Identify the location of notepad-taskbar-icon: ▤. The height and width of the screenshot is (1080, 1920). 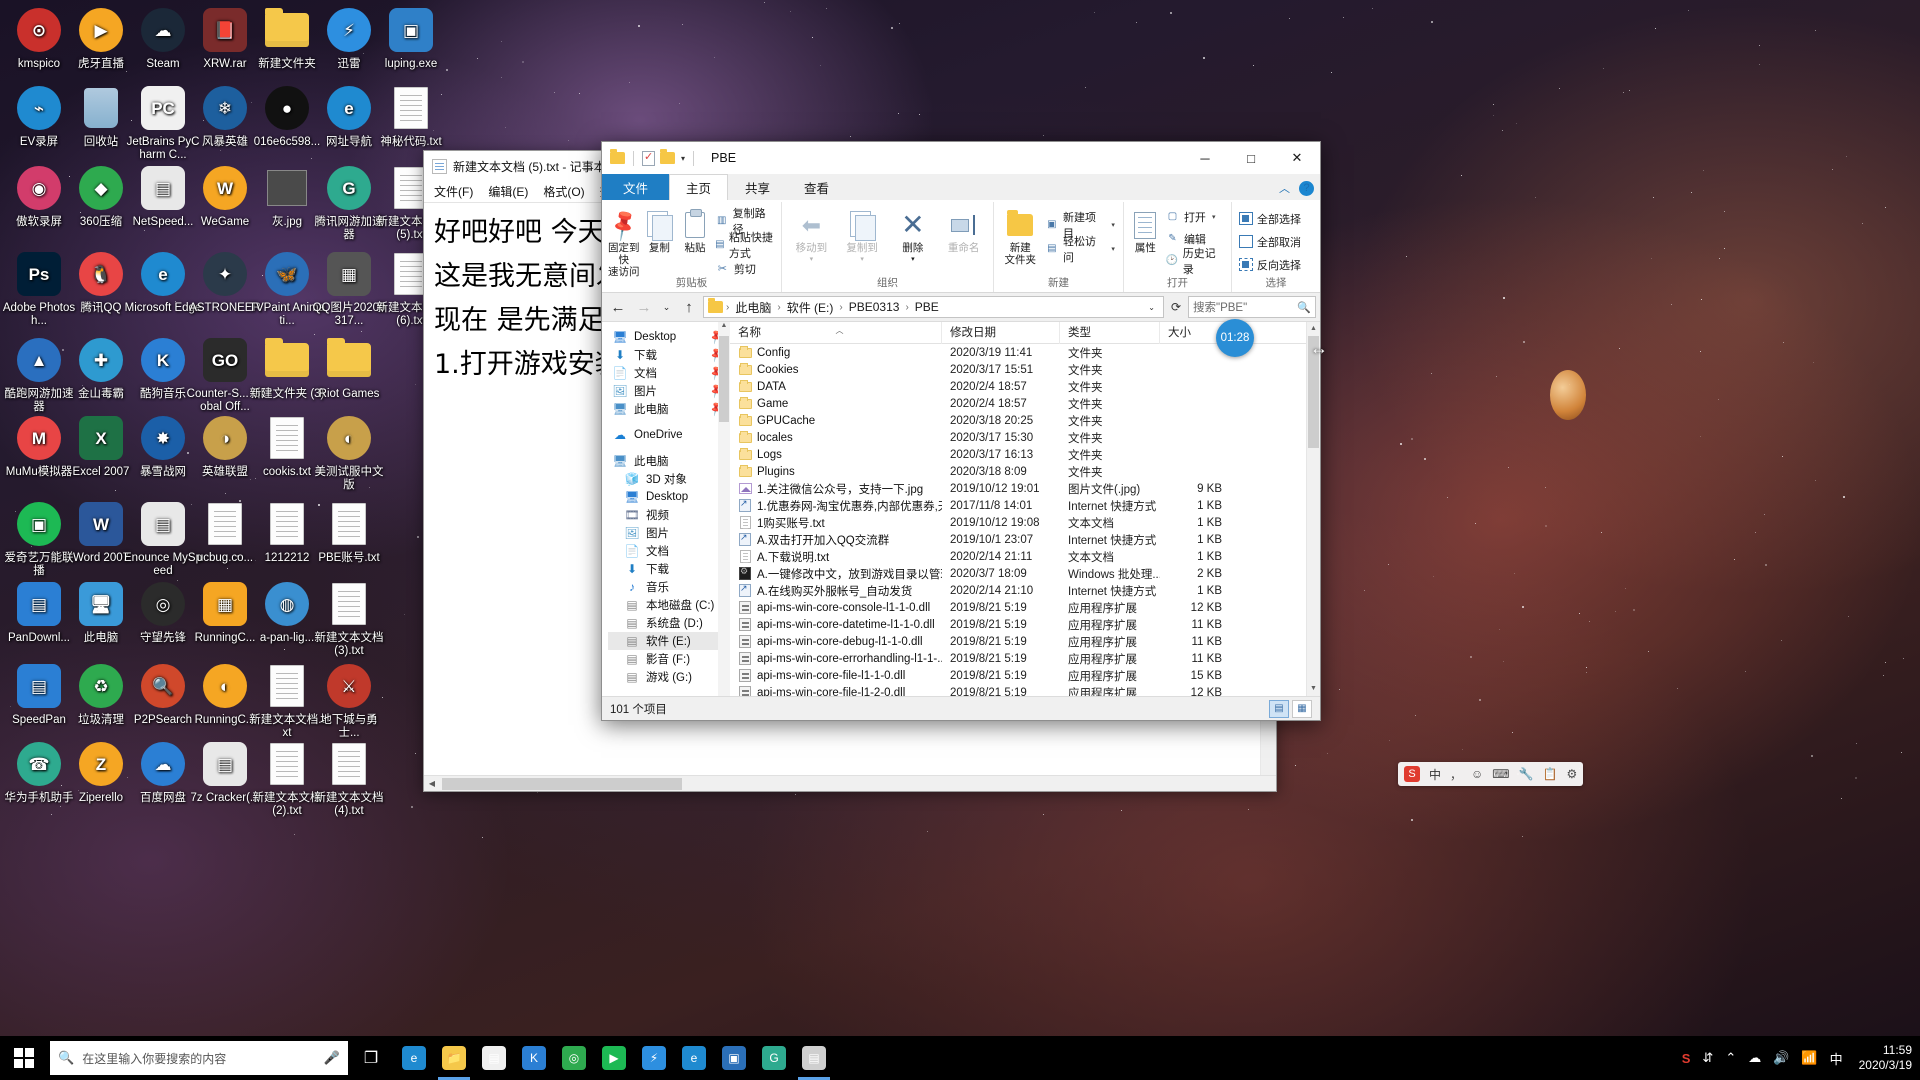
(814, 1058).